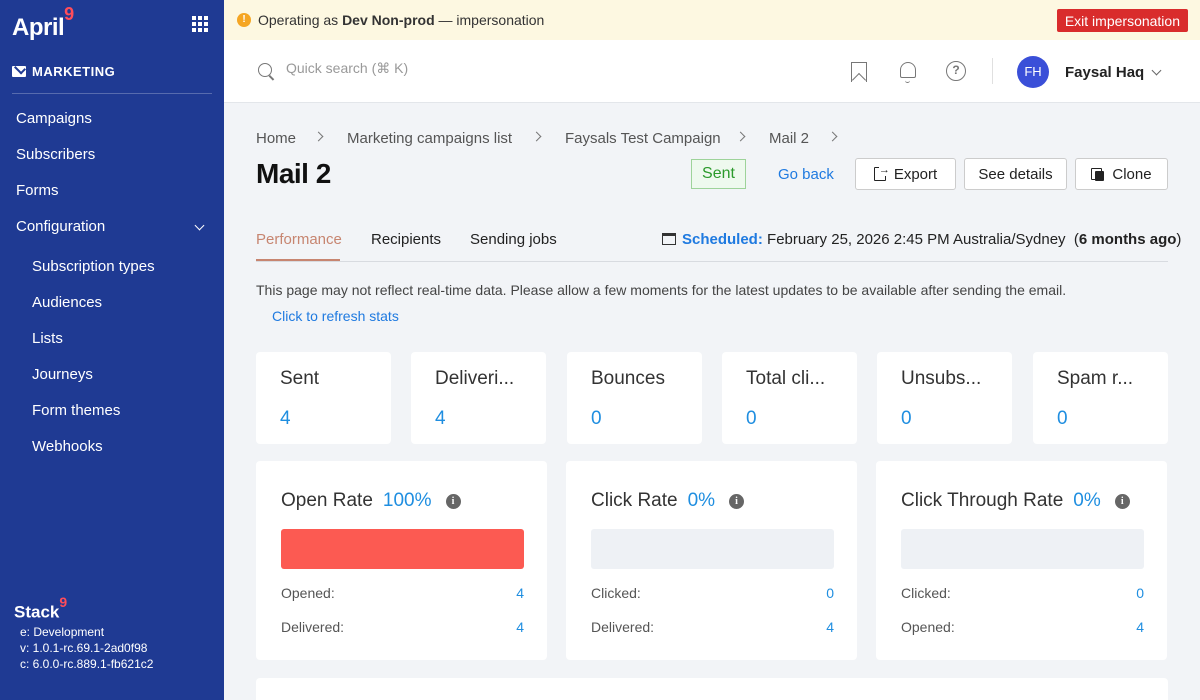  I want to click on tabs-divider, so click(712, 261).